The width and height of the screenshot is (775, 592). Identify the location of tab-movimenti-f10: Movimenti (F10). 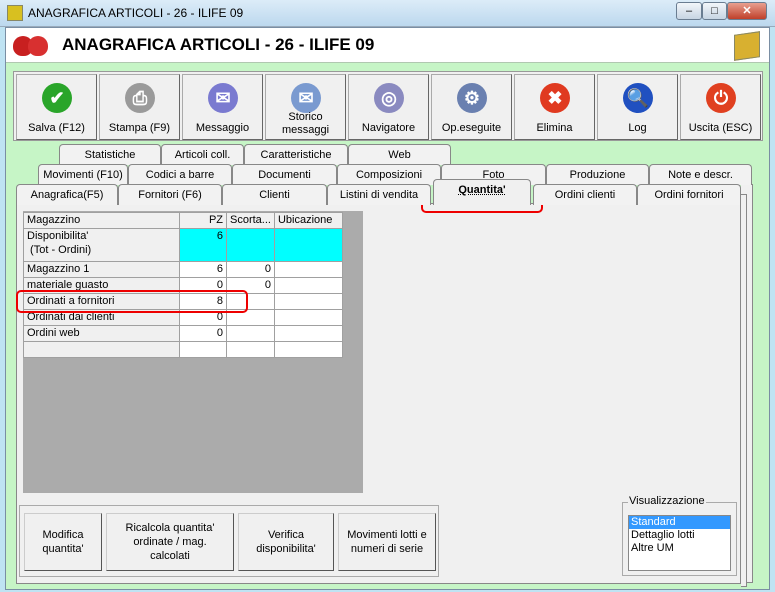
(83, 174).